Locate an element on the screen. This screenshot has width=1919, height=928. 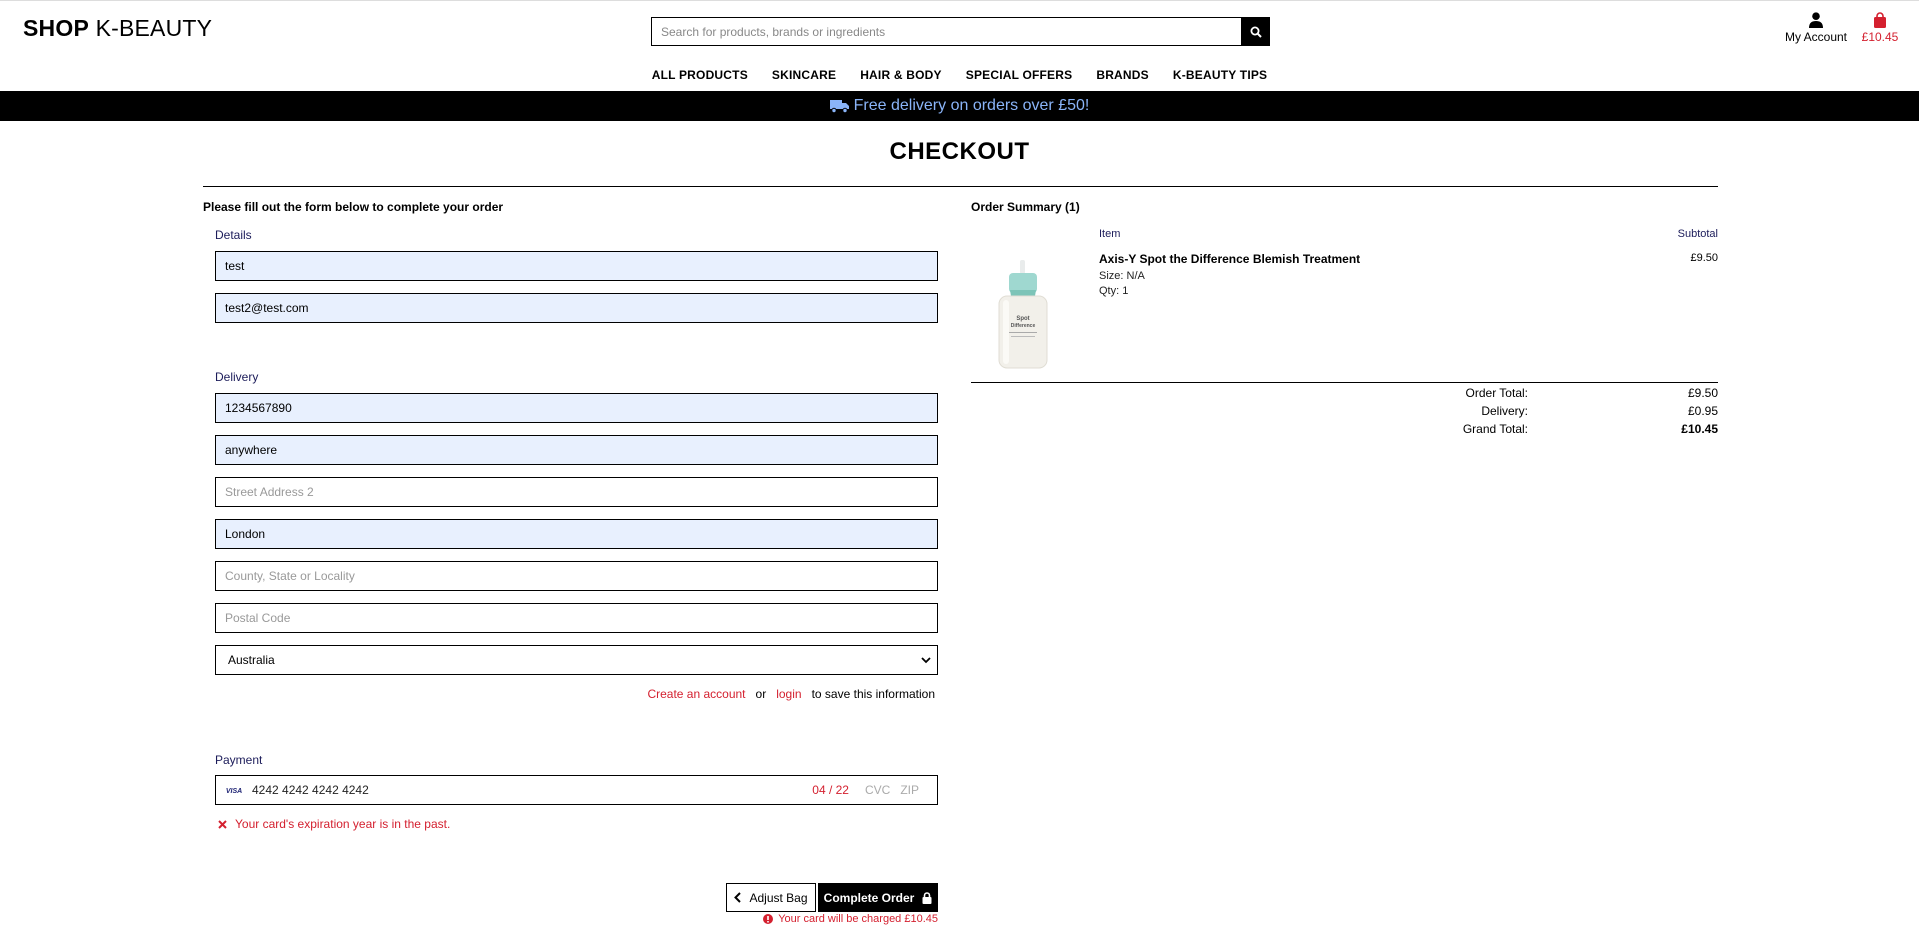
grand-total-label: Grand Total: is located at coordinates (1495, 429).